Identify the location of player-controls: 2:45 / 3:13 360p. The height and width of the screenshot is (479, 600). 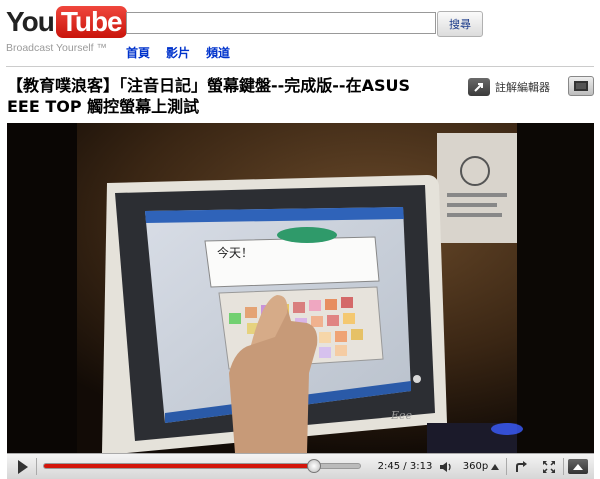
(300, 466).